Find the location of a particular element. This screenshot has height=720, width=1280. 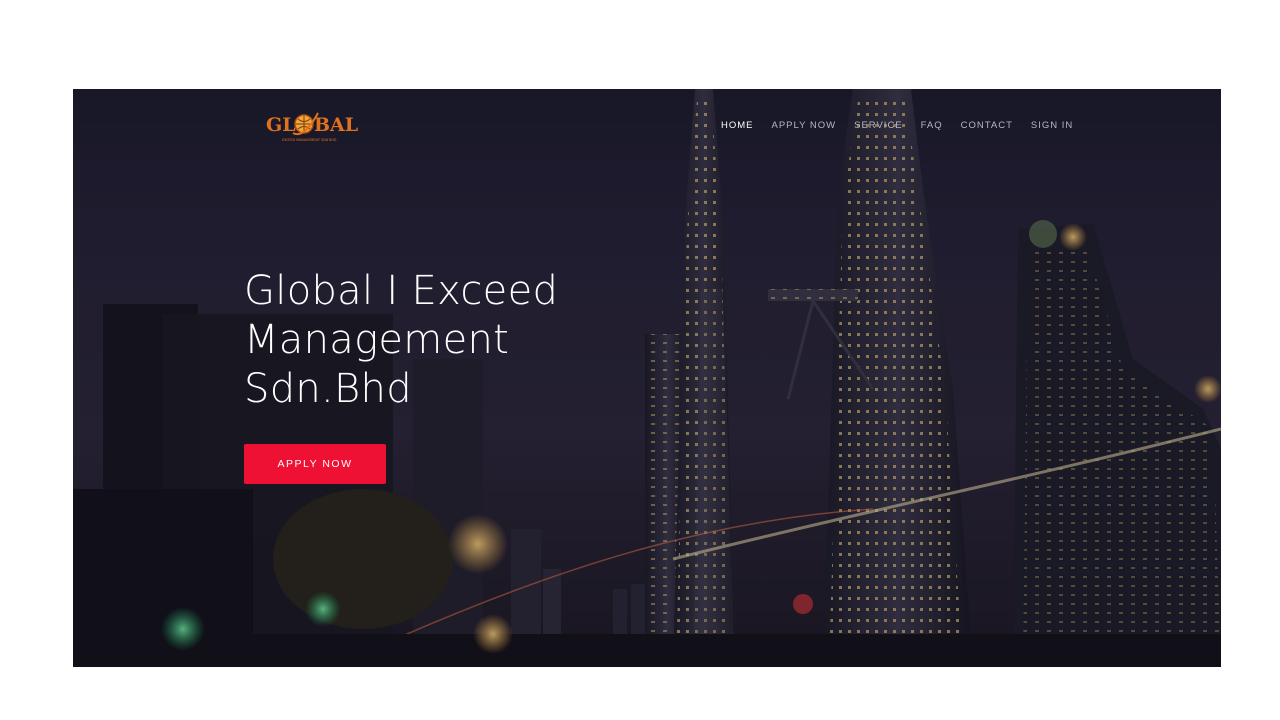

global-logo: GL BAL EXCEED MANAGEMENT SDN BHD is located at coordinates (321, 125).